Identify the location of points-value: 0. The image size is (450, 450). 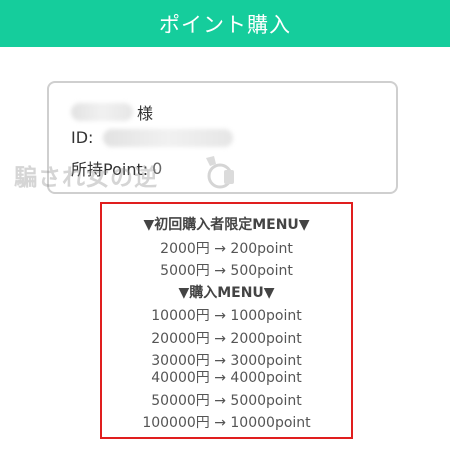
(157, 168).